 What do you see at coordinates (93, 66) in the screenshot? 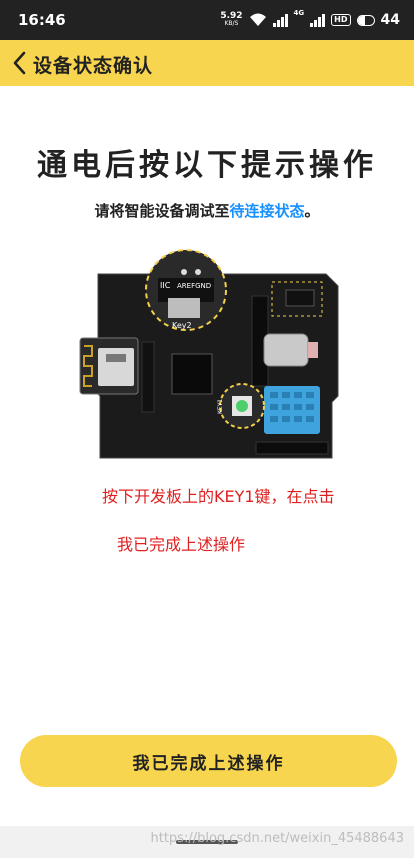
I see `page-title: 设备状态确认` at bounding box center [93, 66].